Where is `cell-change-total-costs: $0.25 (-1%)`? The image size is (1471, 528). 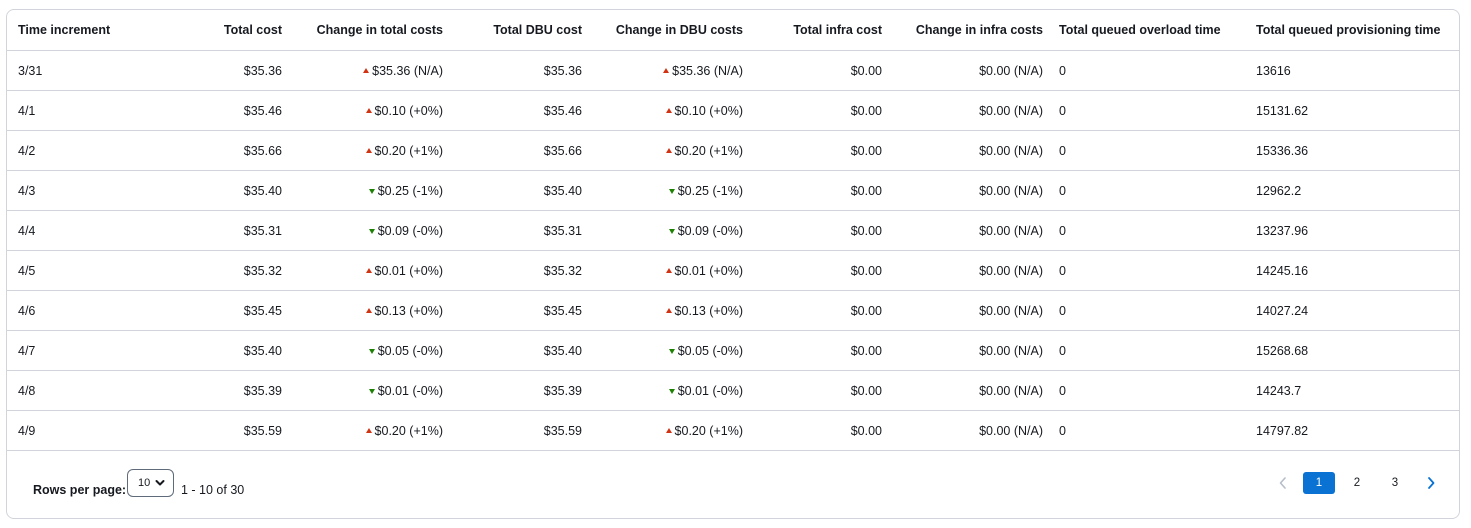
cell-change-total-costs: $0.25 (-1%) is located at coordinates (370, 190).